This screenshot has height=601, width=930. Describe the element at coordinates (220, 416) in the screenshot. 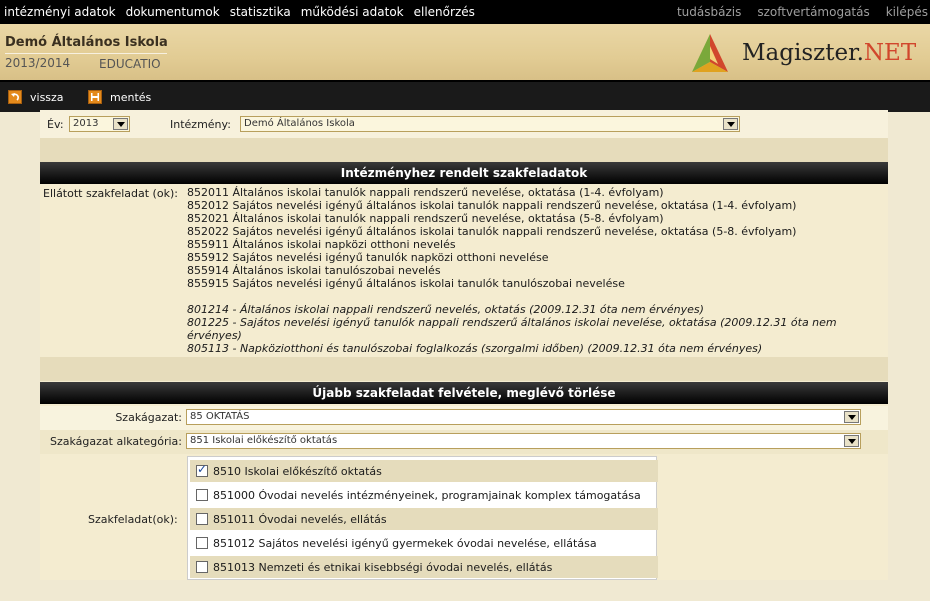

I see `branch-select-value: 85 OKTATÁS` at that location.